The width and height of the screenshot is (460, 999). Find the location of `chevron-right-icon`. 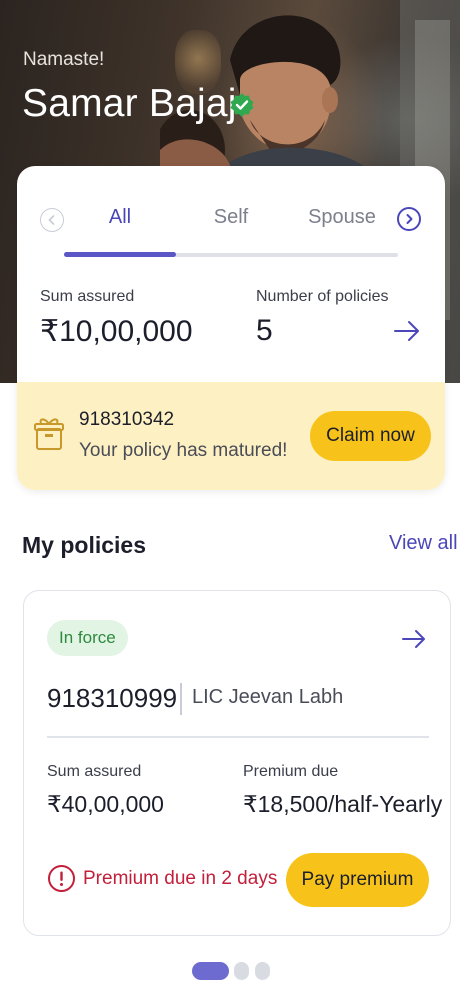

chevron-right-icon is located at coordinates (409, 219).